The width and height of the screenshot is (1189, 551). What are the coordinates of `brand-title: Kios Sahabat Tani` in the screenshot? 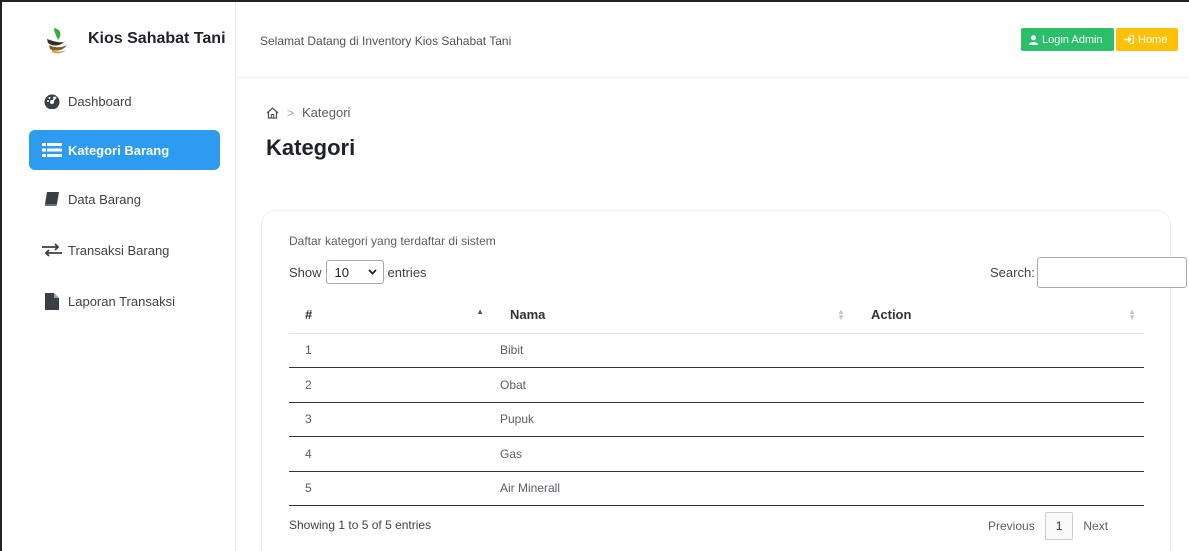 It's located at (157, 38).